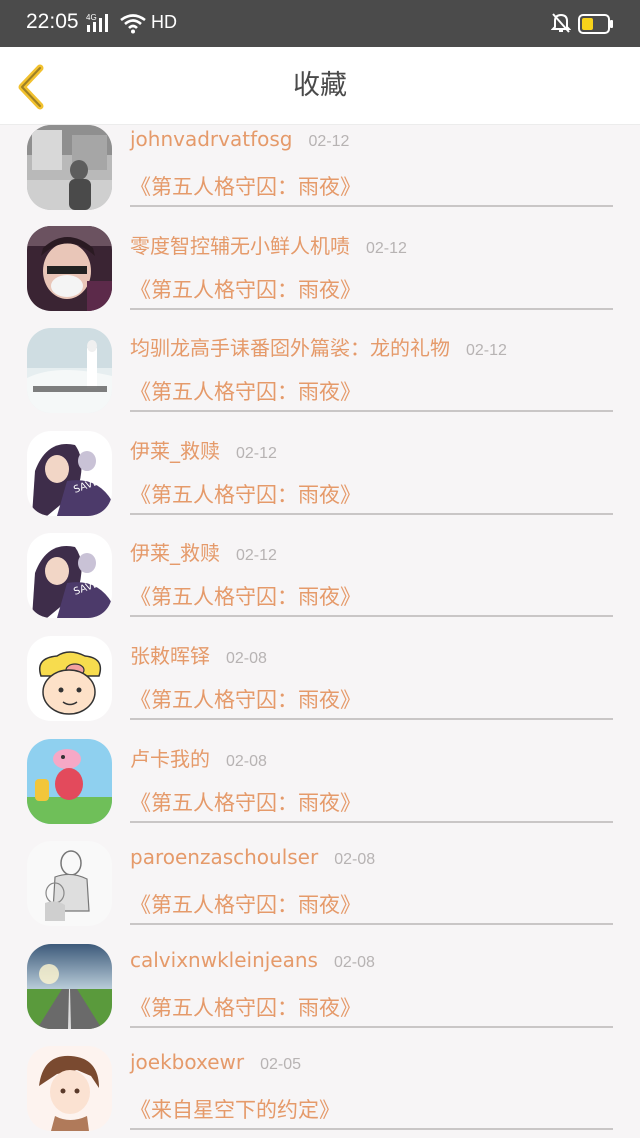 Image resolution: width=640 pixels, height=1138 pixels. Describe the element at coordinates (69, 678) in the screenshot. I see `cartoon-pig-avatar` at that location.